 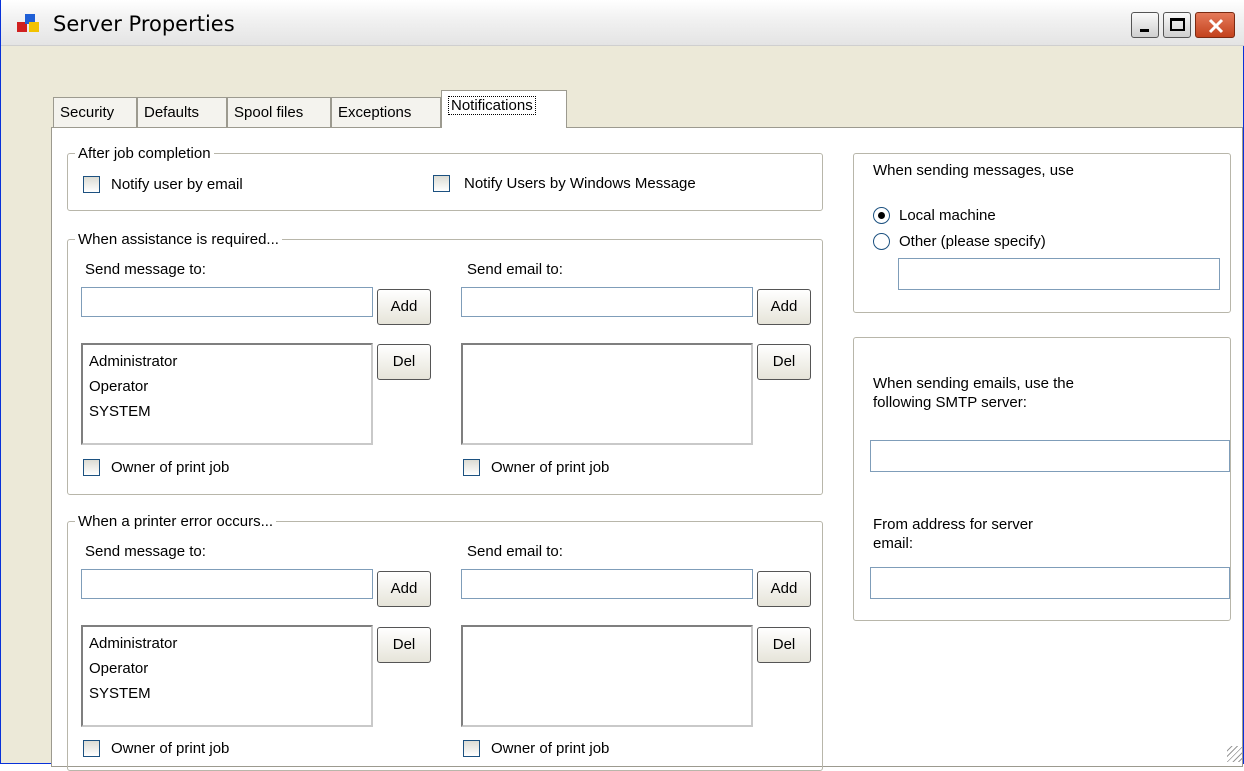 What do you see at coordinates (404, 589) in the screenshot?
I see `printer-error-message-add-button: Add` at bounding box center [404, 589].